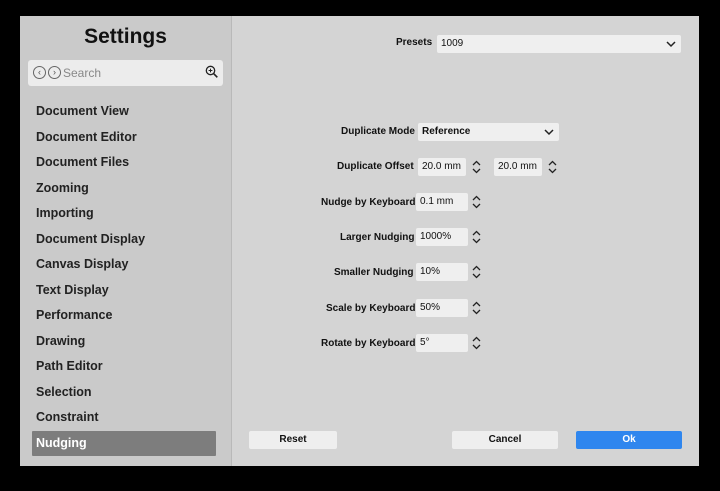 Image resolution: width=720 pixels, height=491 pixels. Describe the element at coordinates (374, 272) in the screenshot. I see `smaller-nudging-label: Smaller Nudging` at that location.